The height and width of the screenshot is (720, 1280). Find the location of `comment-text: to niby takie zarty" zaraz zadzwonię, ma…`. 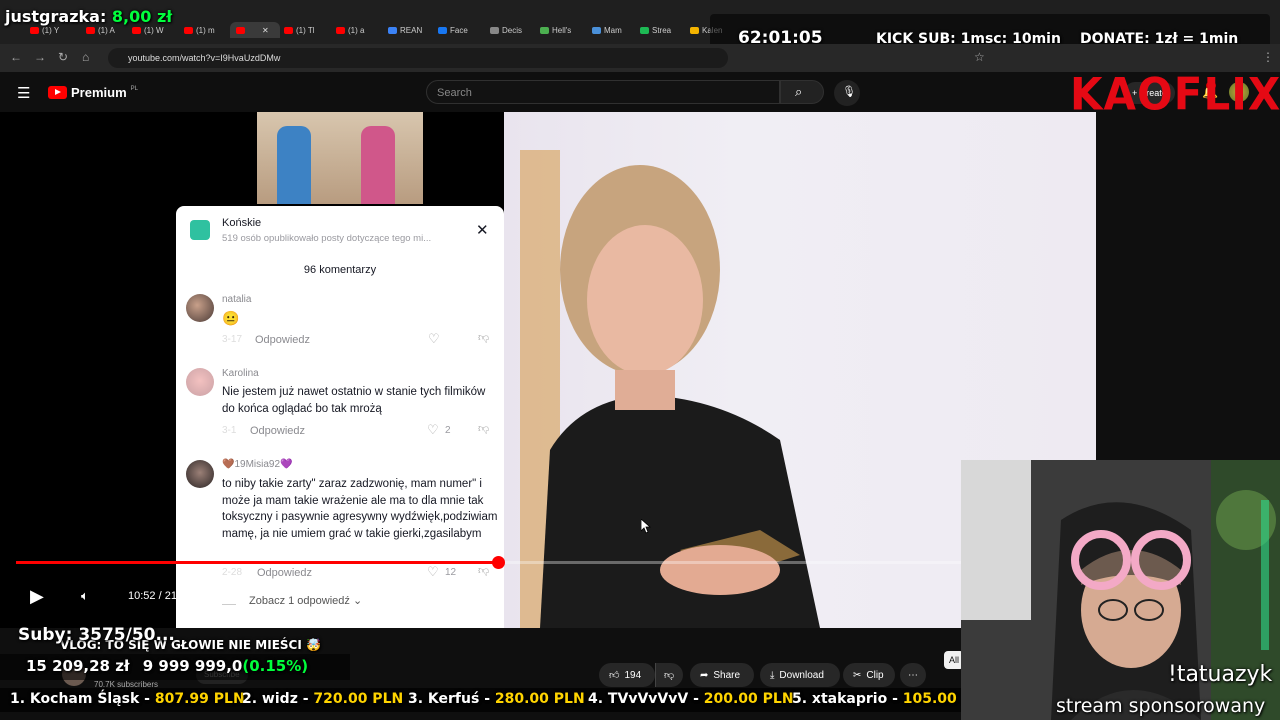

comment-text: to niby takie zarty" zaraz zadzwonię, ma… is located at coordinates (360, 509).